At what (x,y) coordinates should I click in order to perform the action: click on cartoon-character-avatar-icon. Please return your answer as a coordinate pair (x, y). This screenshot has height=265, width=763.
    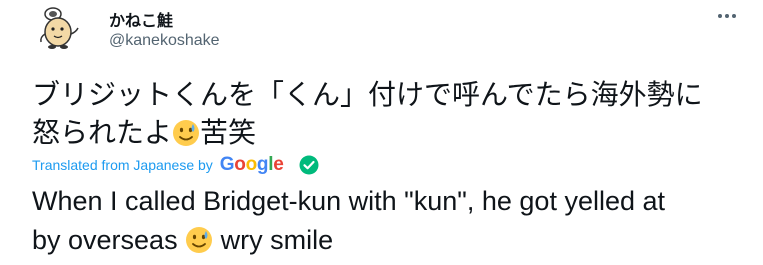
    Looking at the image, I should click on (59, 28).